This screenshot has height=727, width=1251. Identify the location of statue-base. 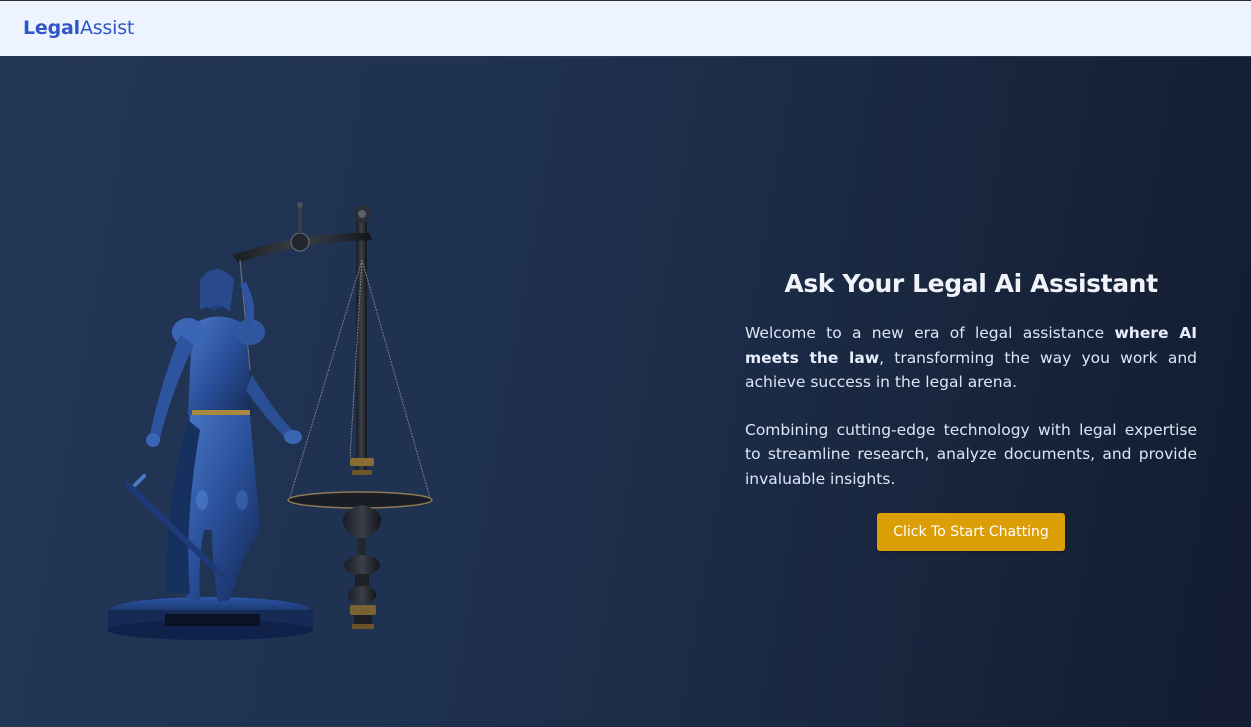
(210, 618).